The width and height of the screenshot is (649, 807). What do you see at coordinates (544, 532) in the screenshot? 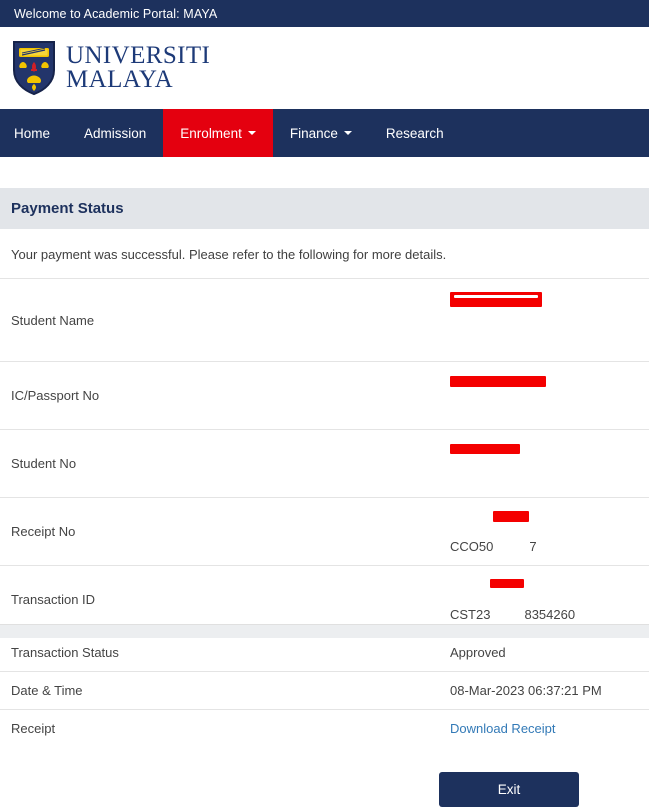
I see `row-value: CCO50 7` at bounding box center [544, 532].